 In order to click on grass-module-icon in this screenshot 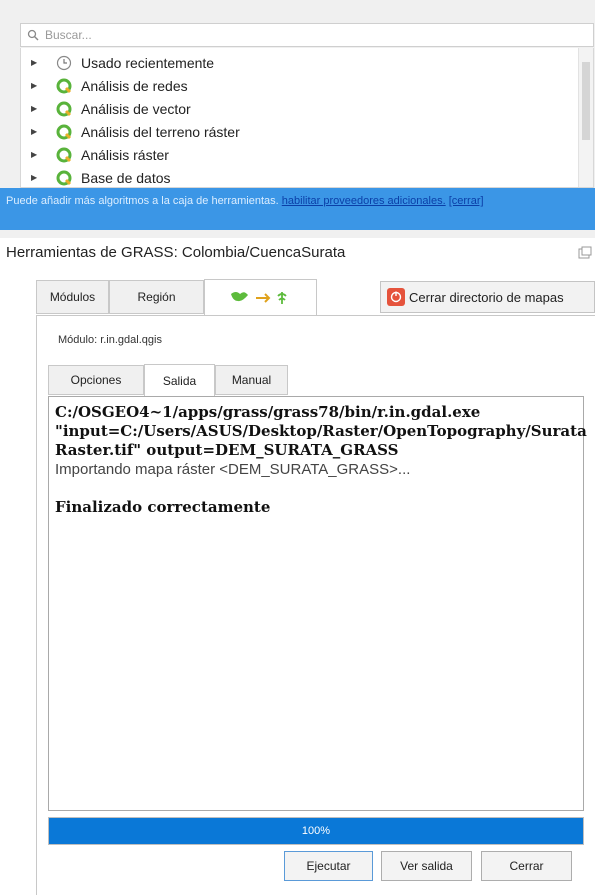, I will do `click(258, 297)`.